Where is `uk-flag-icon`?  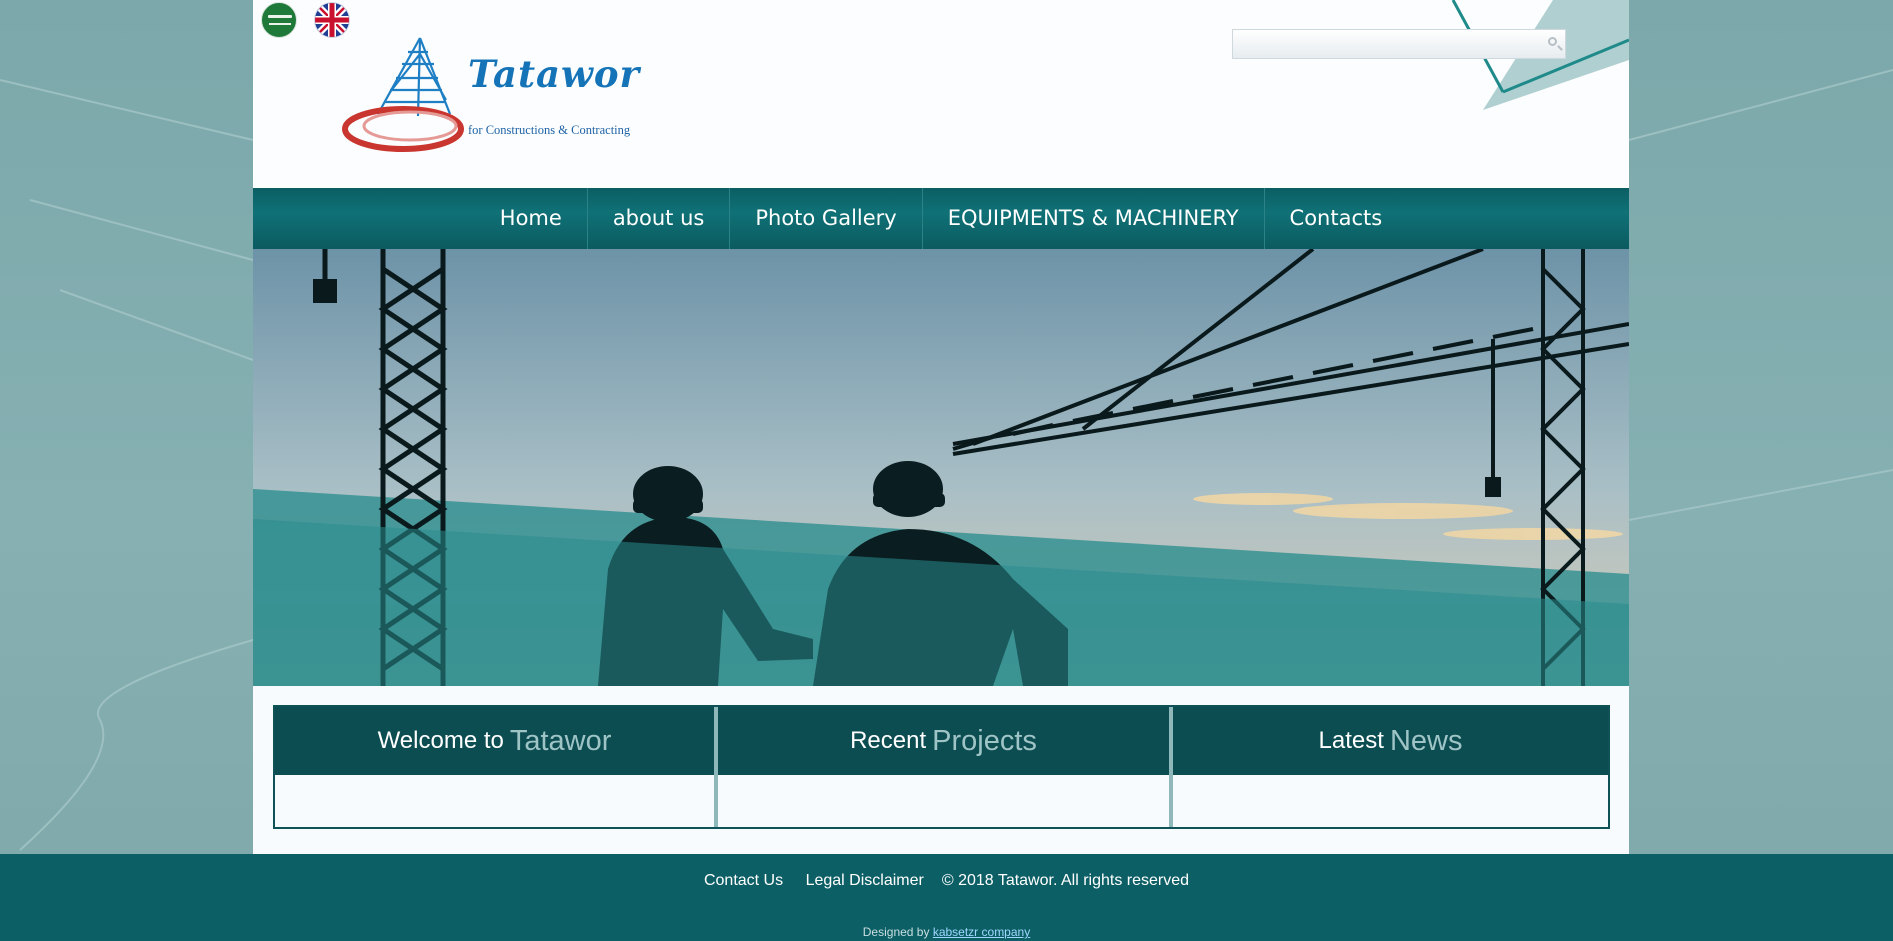 uk-flag-icon is located at coordinates (332, 20).